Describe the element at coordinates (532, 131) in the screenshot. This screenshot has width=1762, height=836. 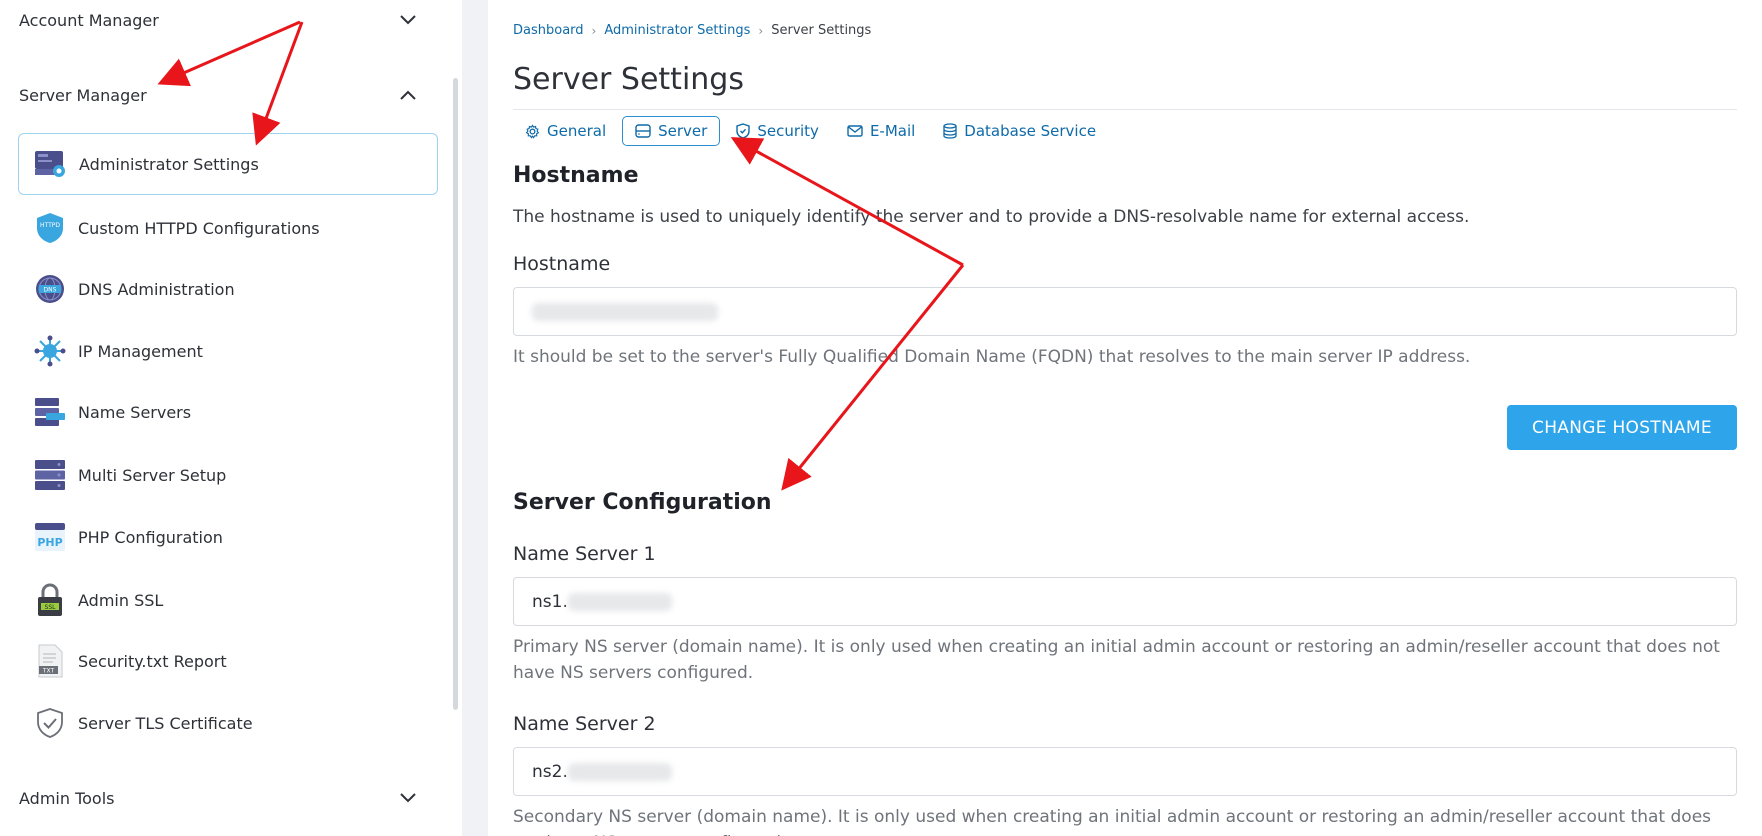
I see `gear-icon` at that location.